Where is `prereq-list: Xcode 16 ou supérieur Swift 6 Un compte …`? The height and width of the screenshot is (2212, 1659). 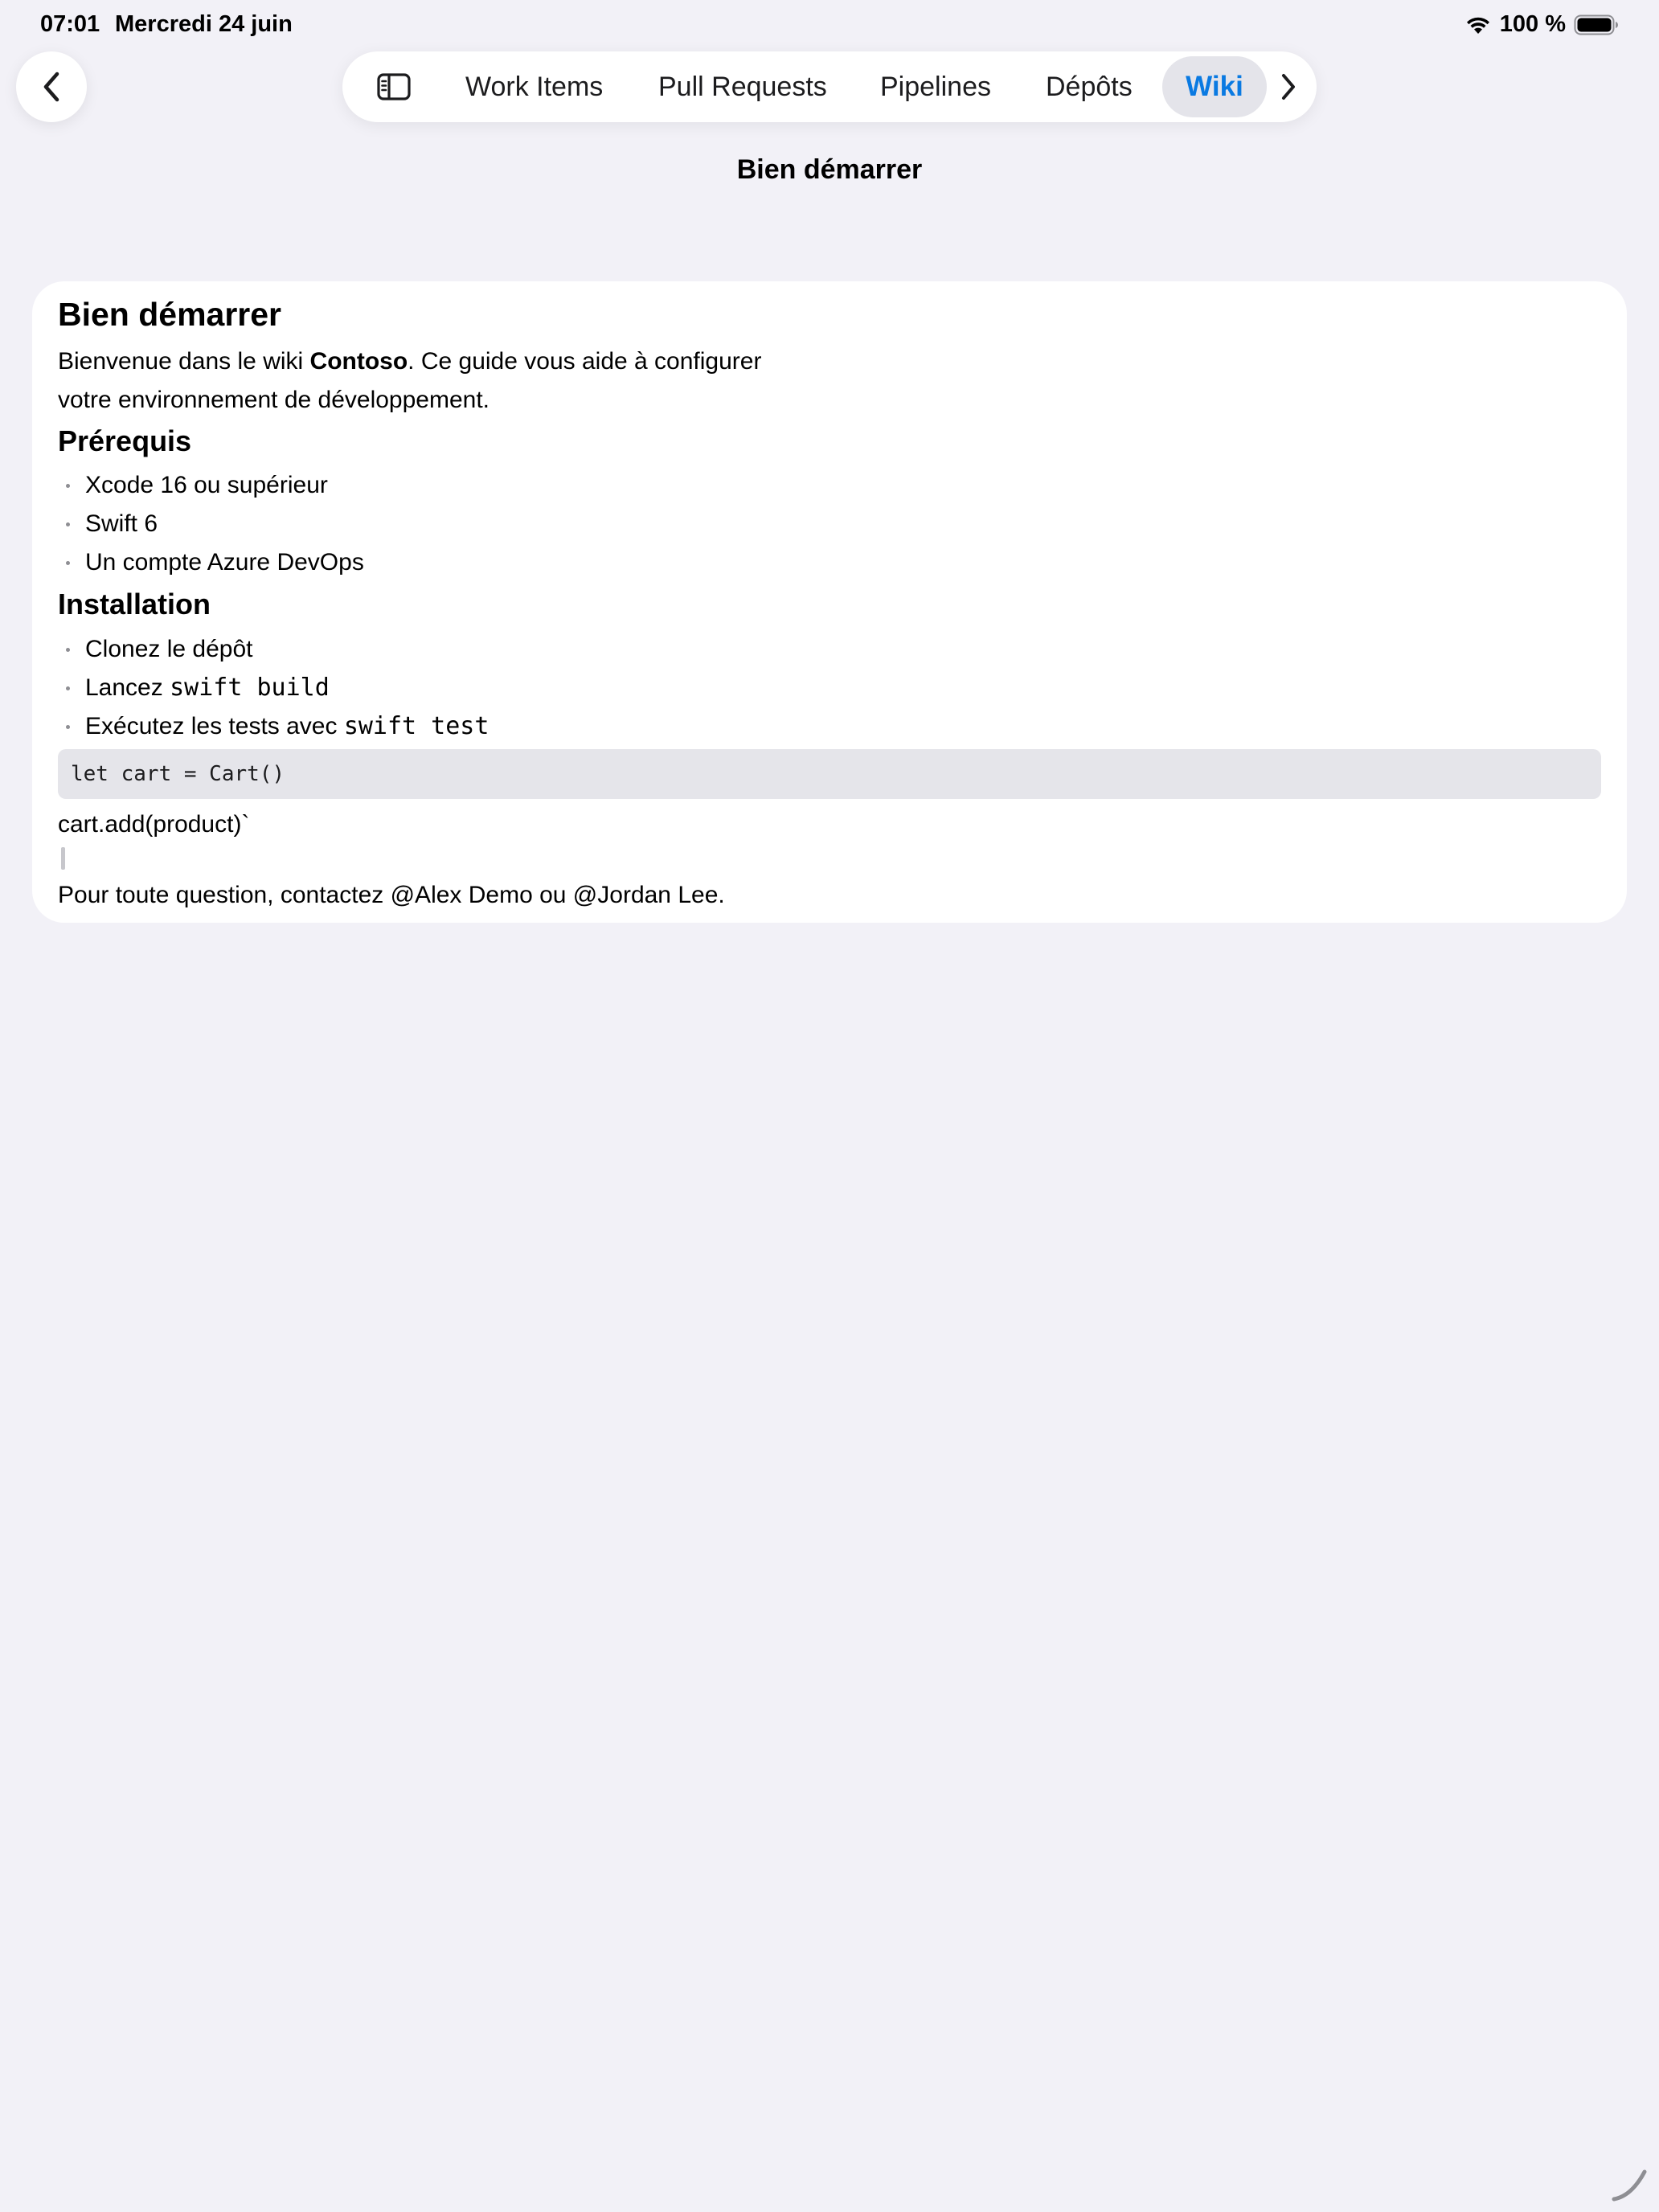 prereq-list: Xcode 16 ou supérieur Swift 6 Un compte … is located at coordinates (211, 524).